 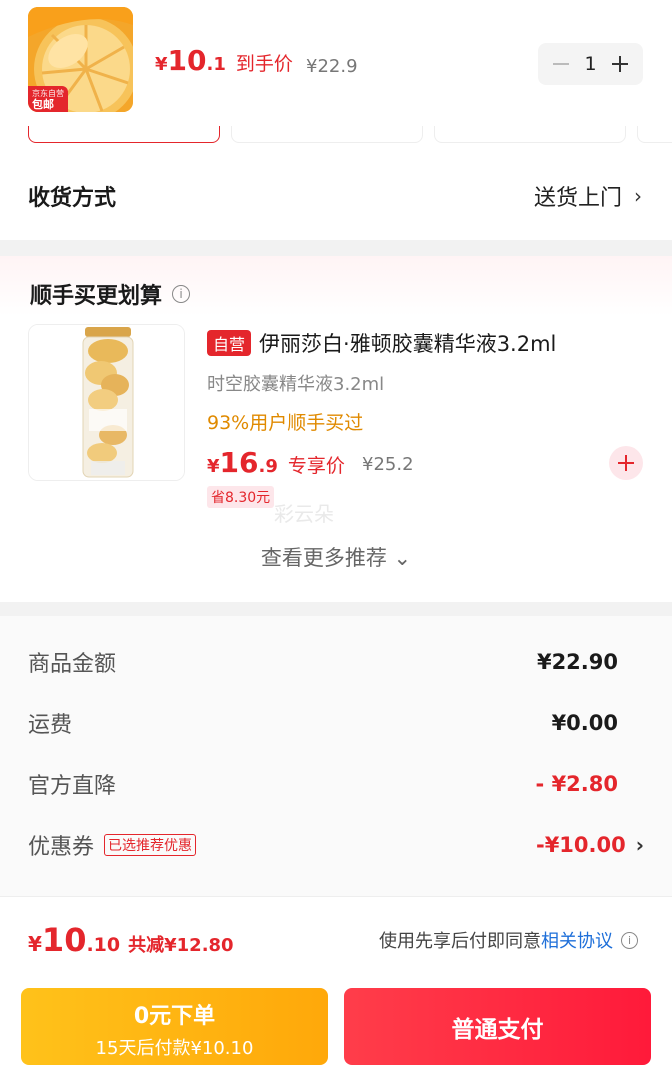 I want to click on product-thumbnail: 京东自营 包邮, so click(x=80, y=59).